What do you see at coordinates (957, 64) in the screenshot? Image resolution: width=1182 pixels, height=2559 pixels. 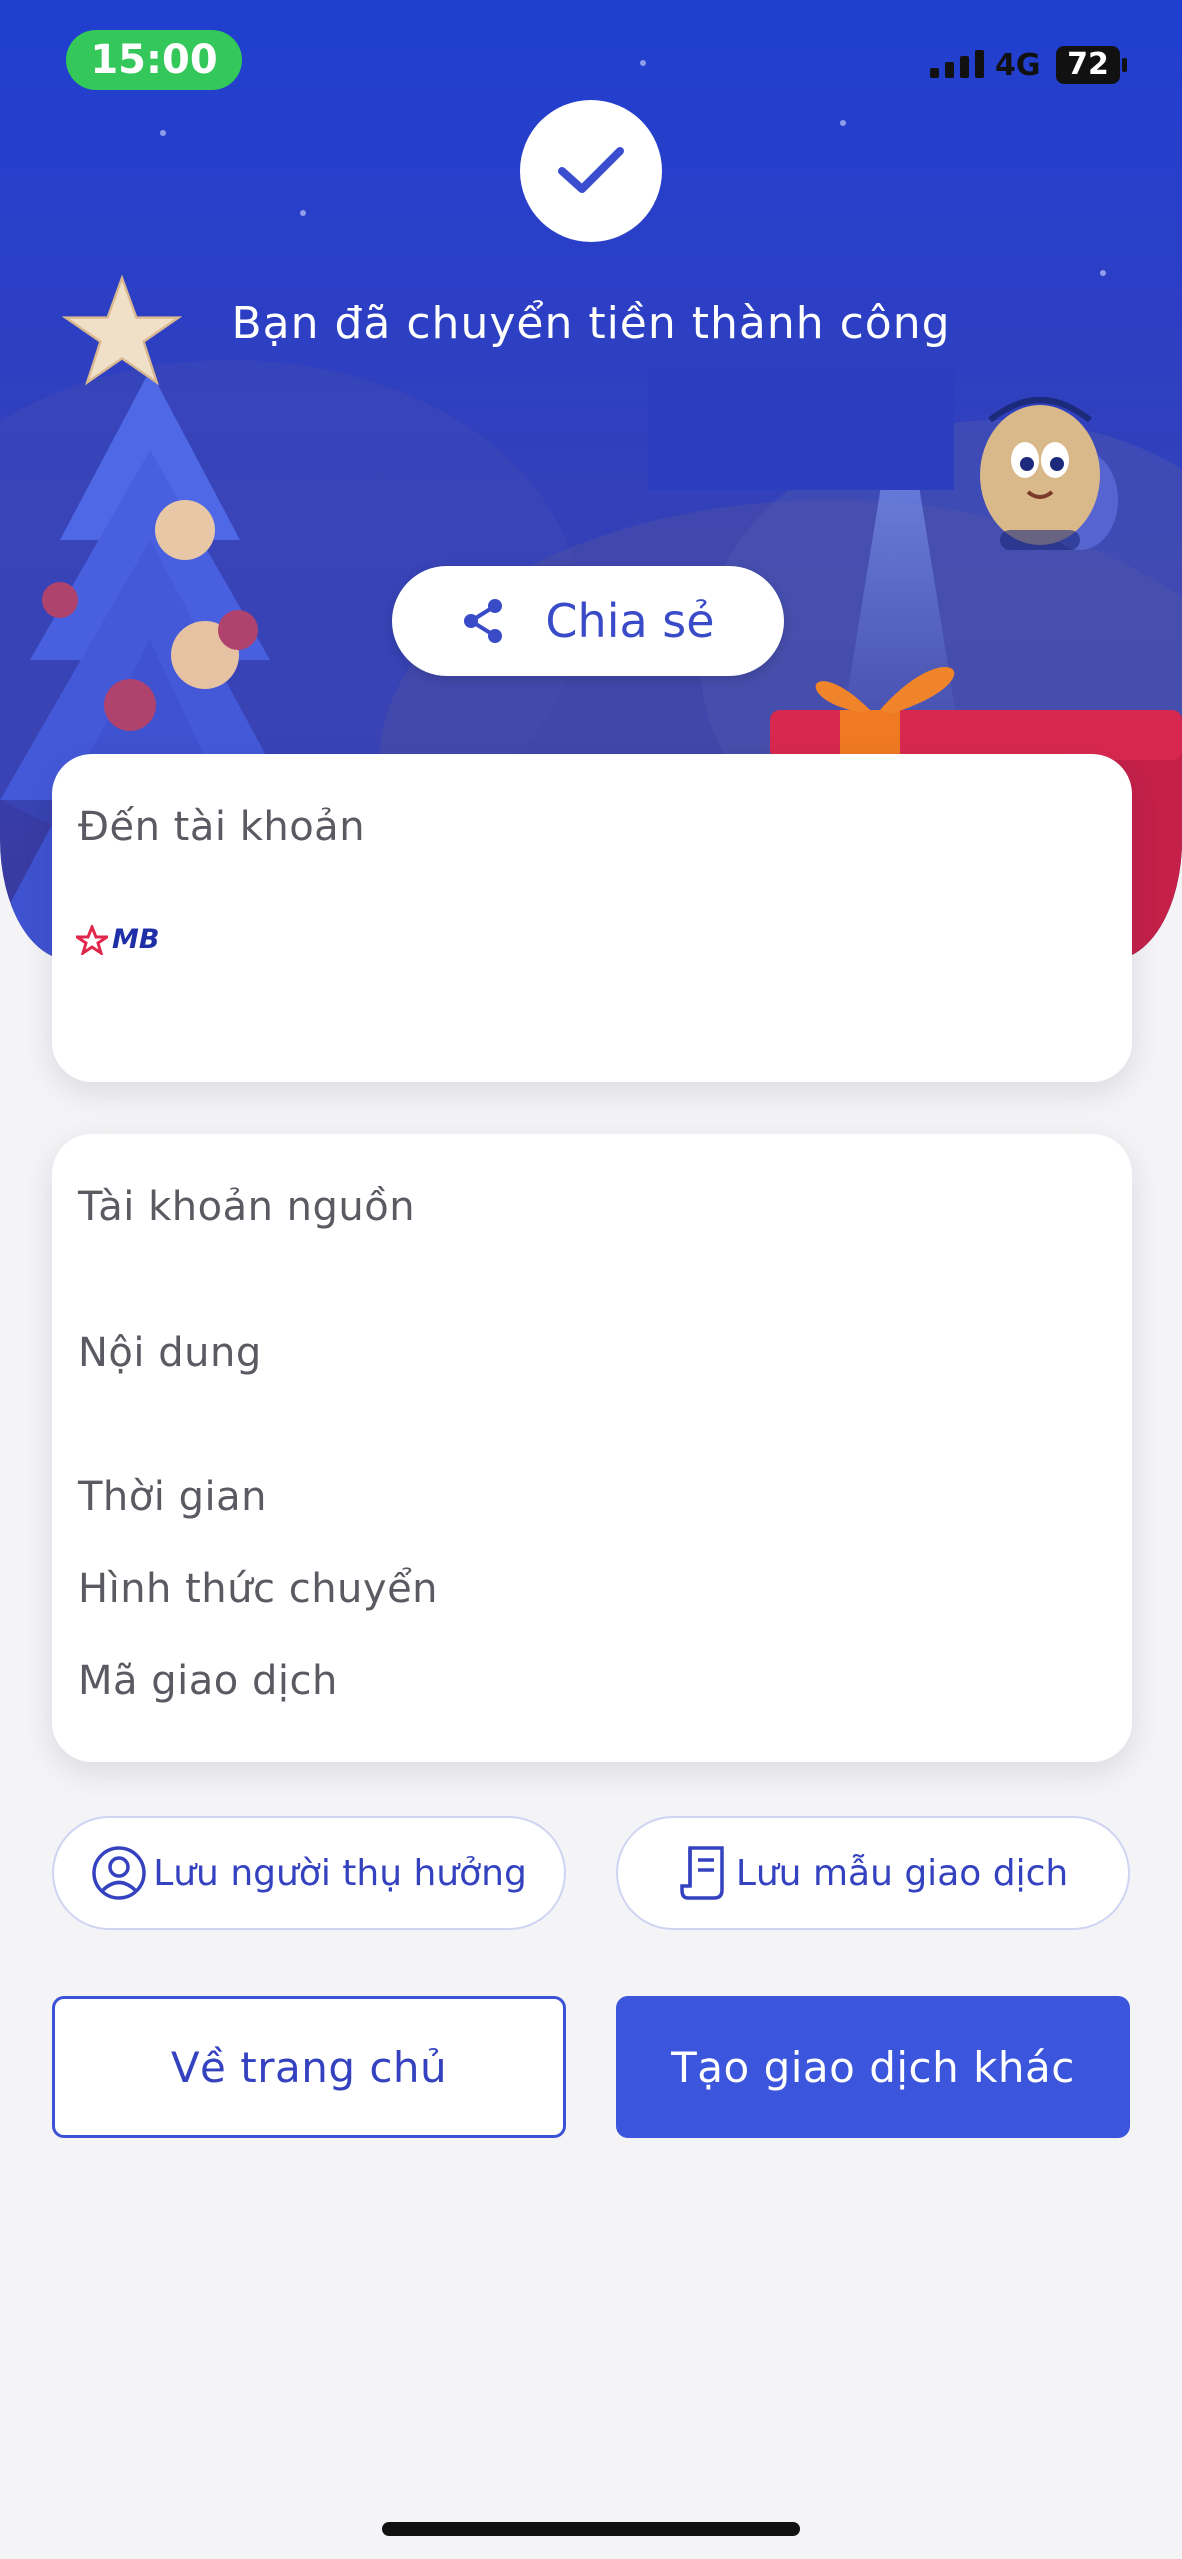 I see `signal-icon` at bounding box center [957, 64].